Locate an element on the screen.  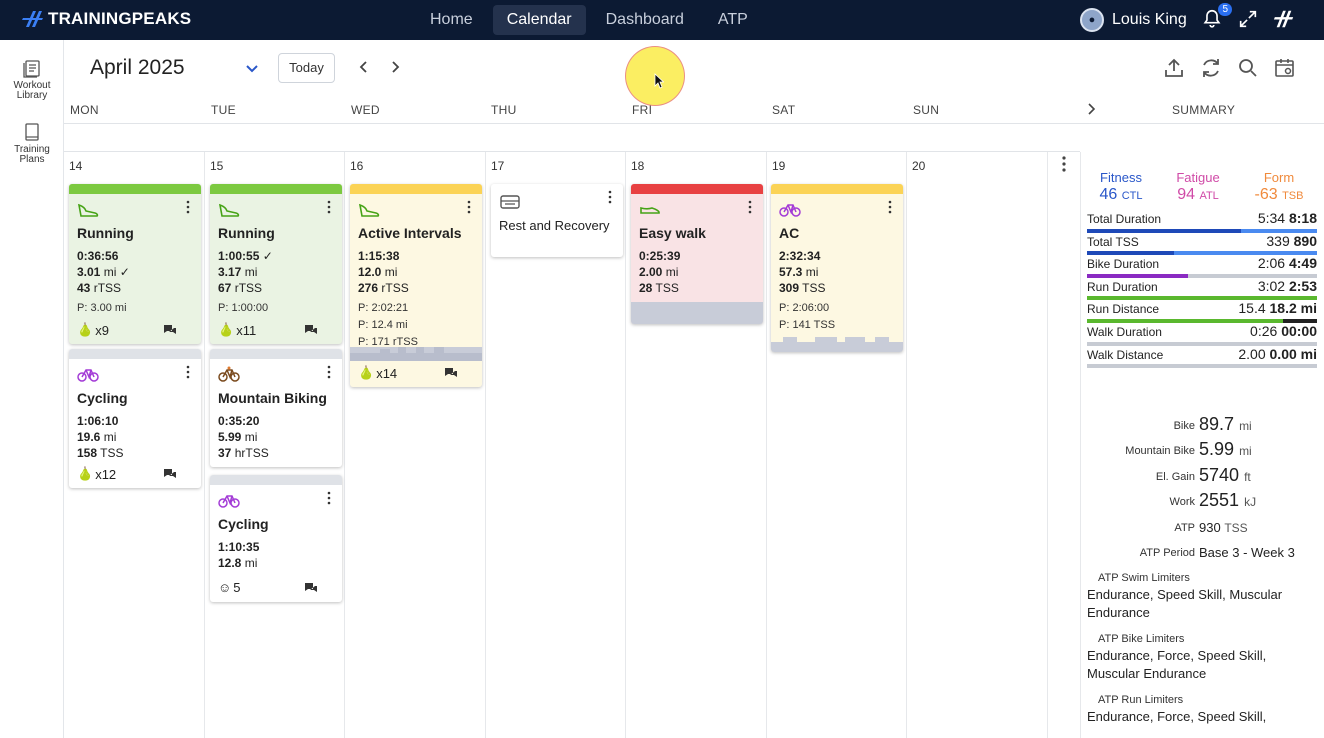
stat-label: ATP is located at coordinates (1184, 527).